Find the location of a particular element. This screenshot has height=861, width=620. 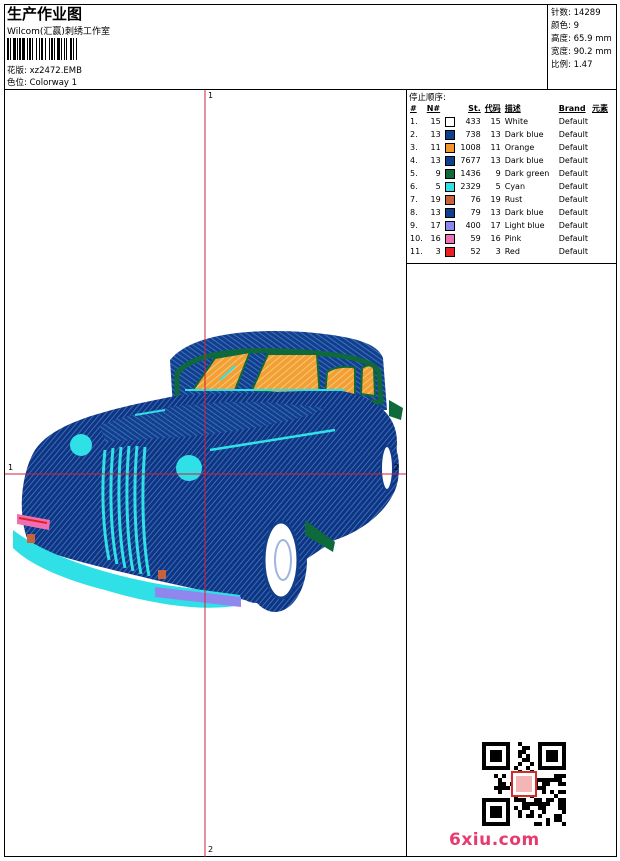

table-row: 7. 19 76 19 Rust Default is located at coordinates (509, 199).